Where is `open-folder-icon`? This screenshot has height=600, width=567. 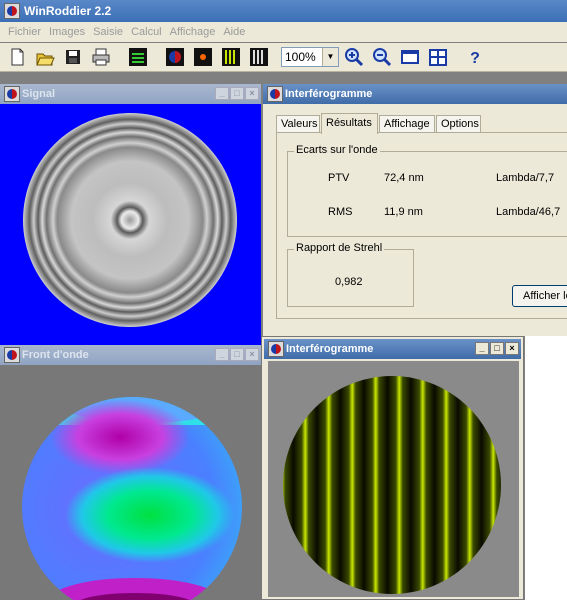 open-folder-icon is located at coordinates (45, 57).